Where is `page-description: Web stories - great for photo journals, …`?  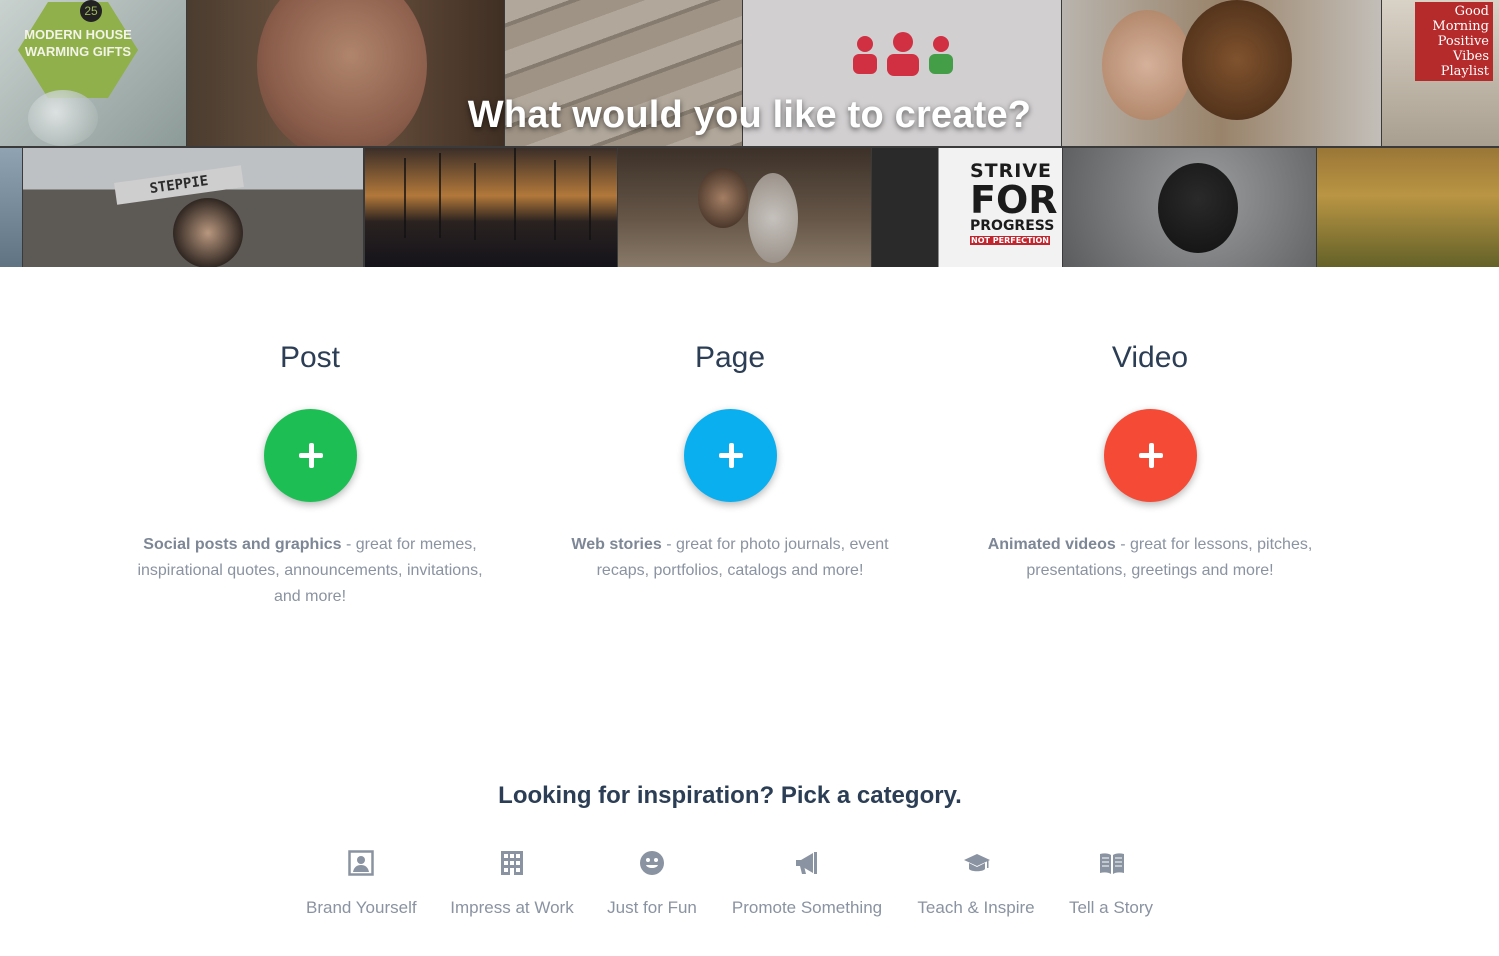 page-description: Web stories - great for photo journals, … is located at coordinates (730, 558).